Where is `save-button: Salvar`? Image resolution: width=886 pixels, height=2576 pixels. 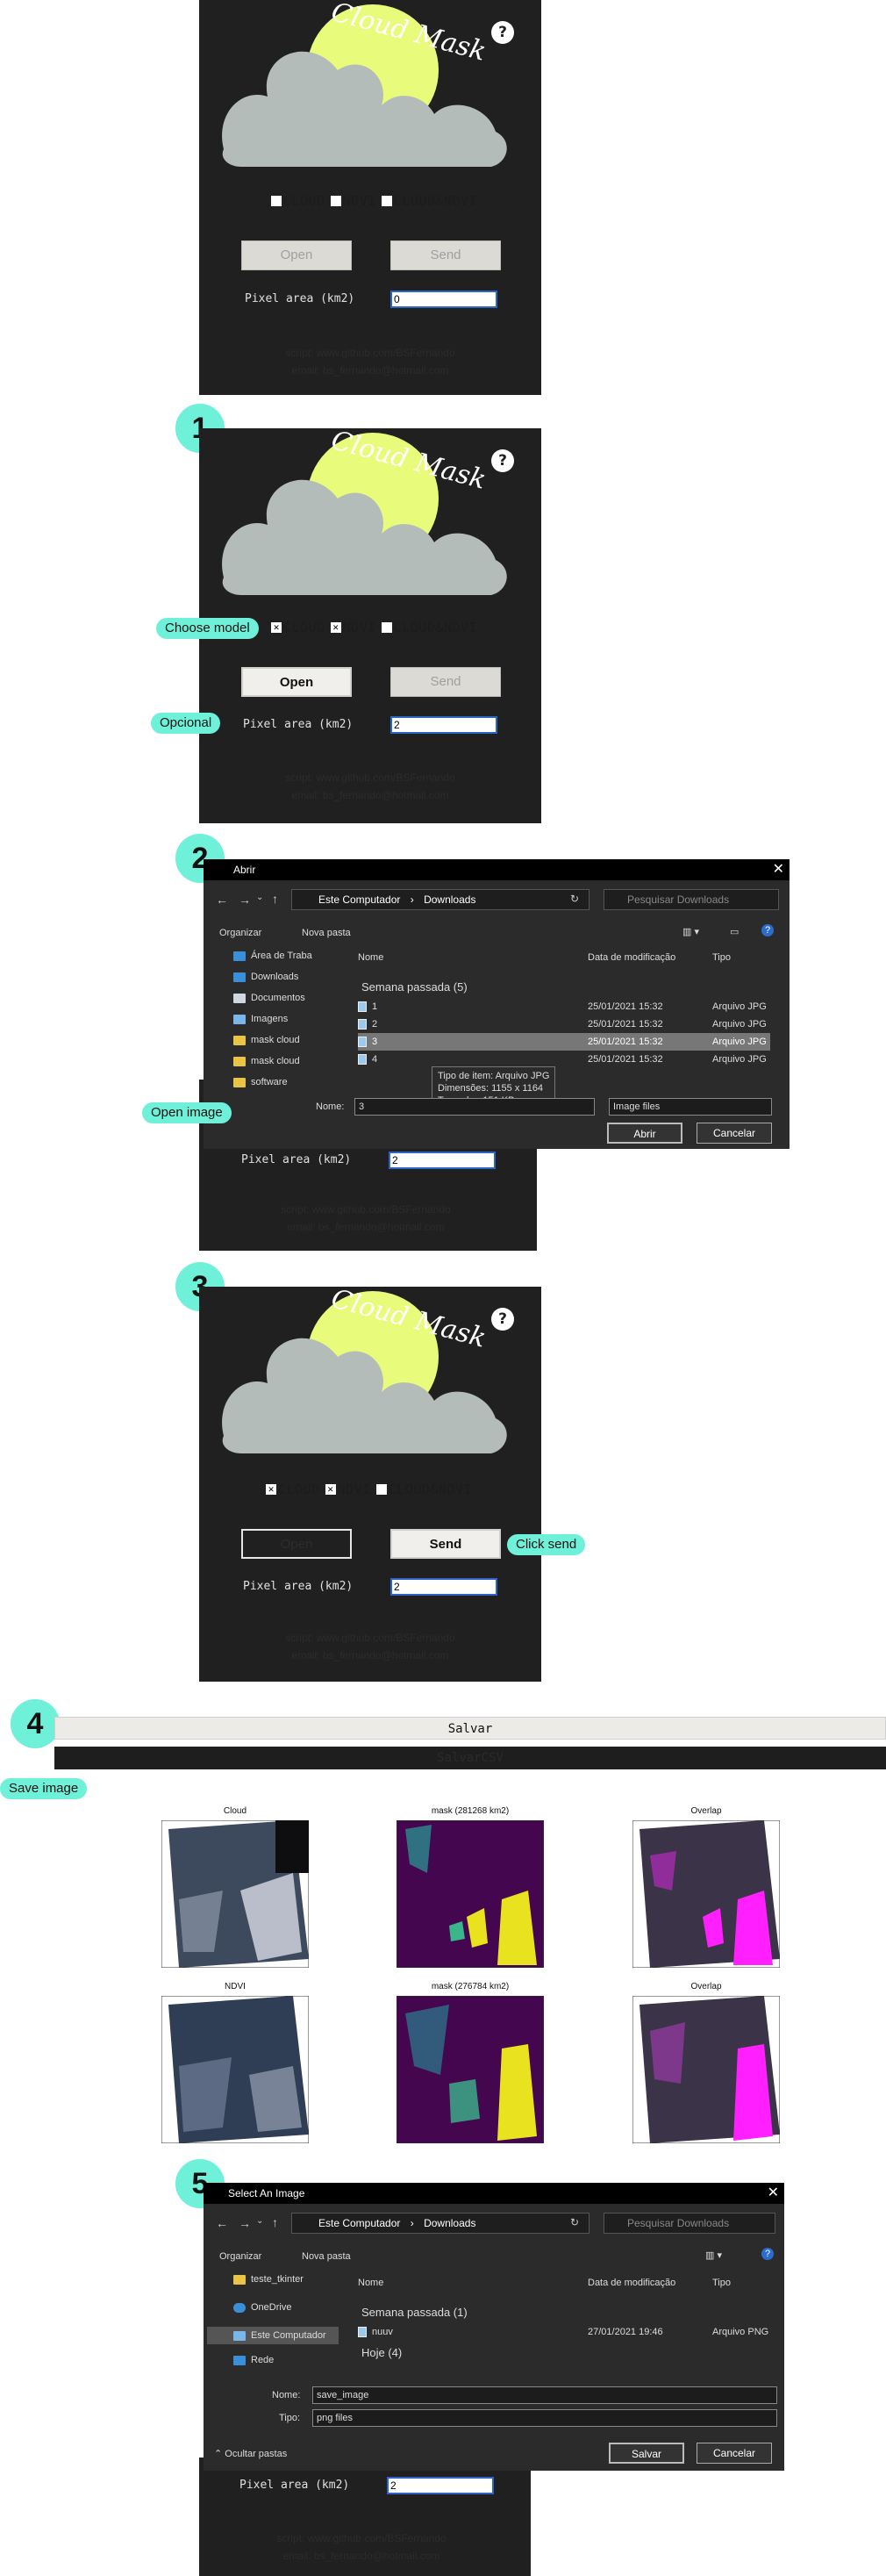
save-button: Salvar is located at coordinates (470, 1728).